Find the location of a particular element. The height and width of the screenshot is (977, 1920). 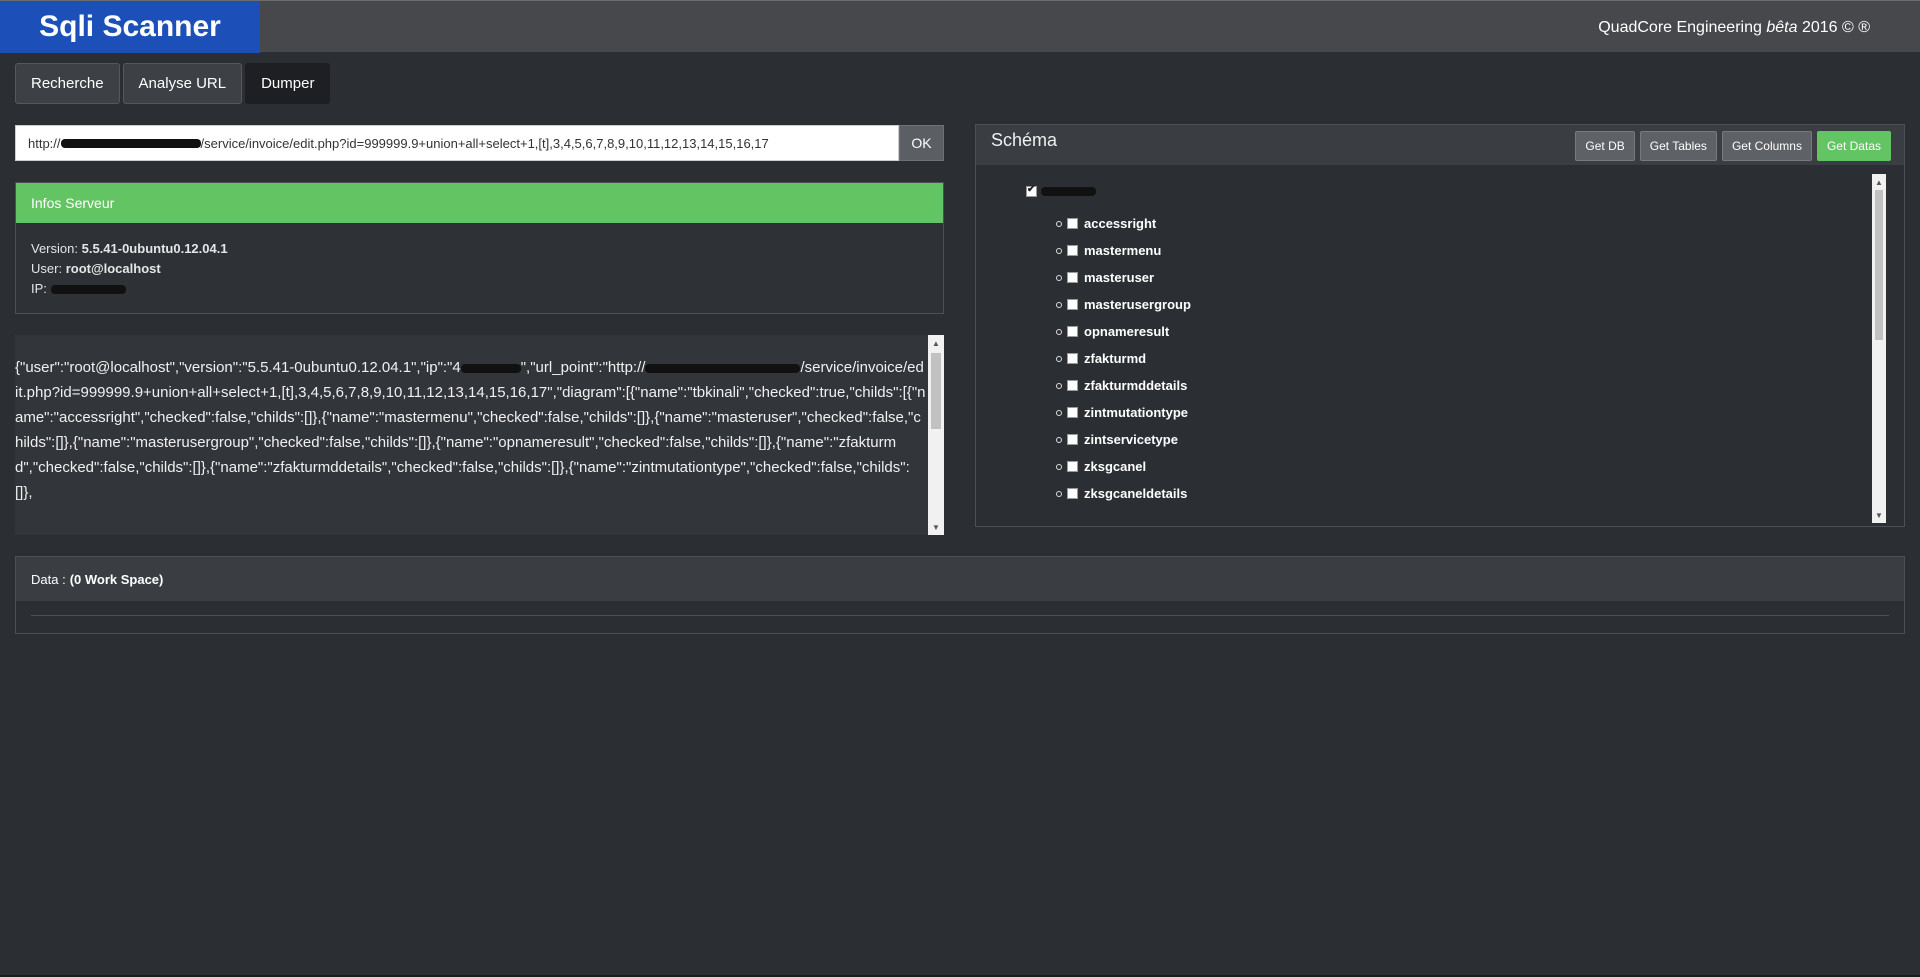

schema-scrollbar: ▲ ▼ is located at coordinates (1879, 348).